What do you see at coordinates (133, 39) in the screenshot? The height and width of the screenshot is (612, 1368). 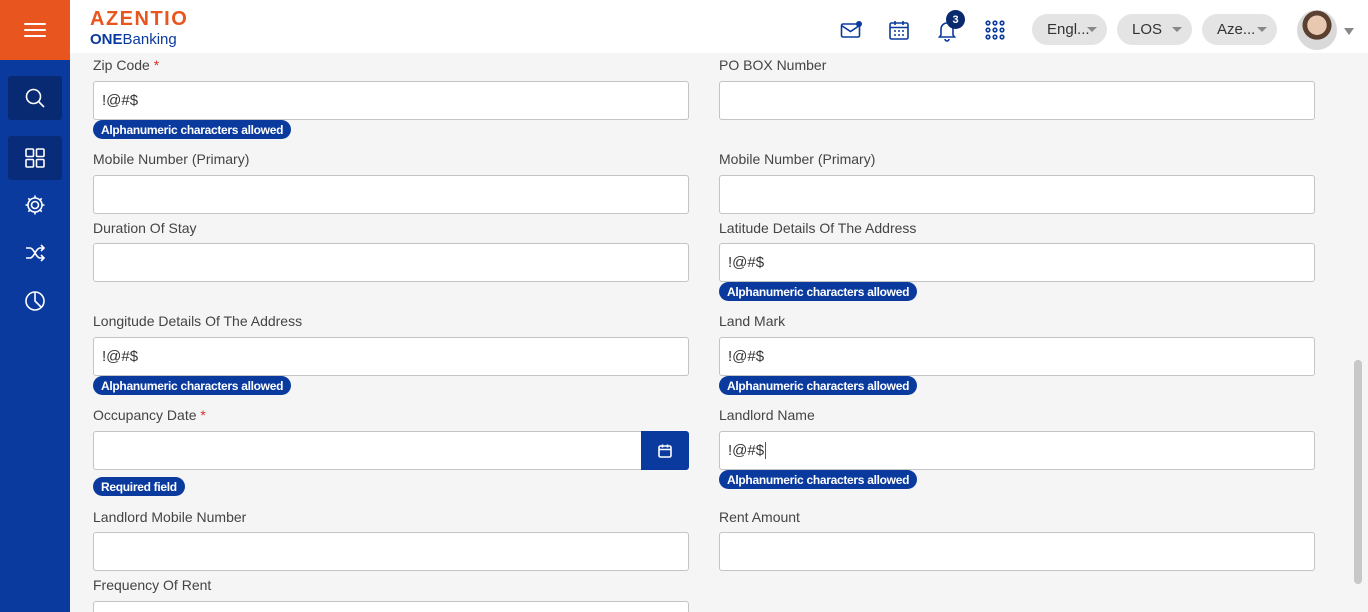 I see `logo-product-name: ONEBanking` at bounding box center [133, 39].